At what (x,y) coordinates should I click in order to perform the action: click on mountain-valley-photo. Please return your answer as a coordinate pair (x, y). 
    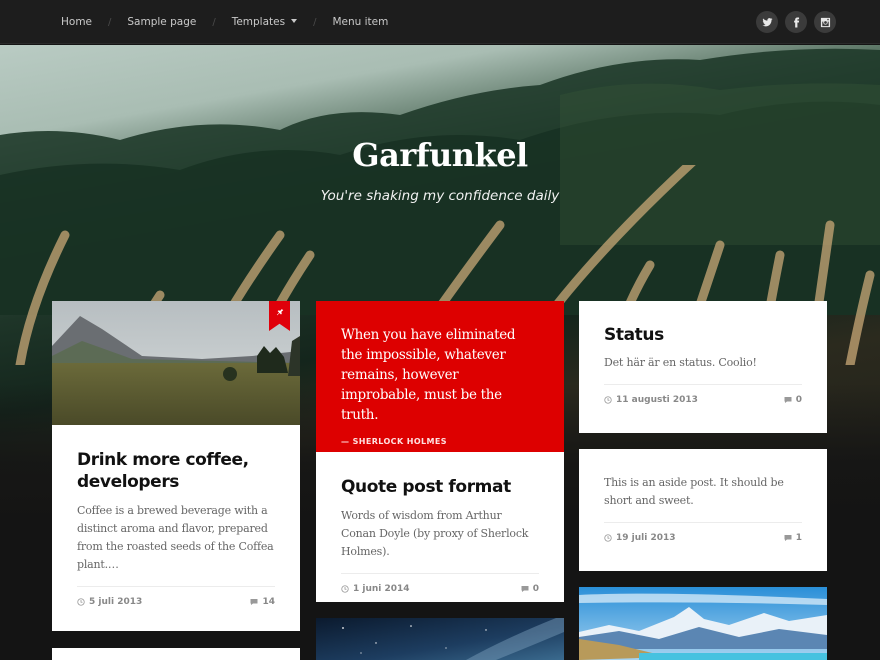
    Looking at the image, I should click on (176, 363).